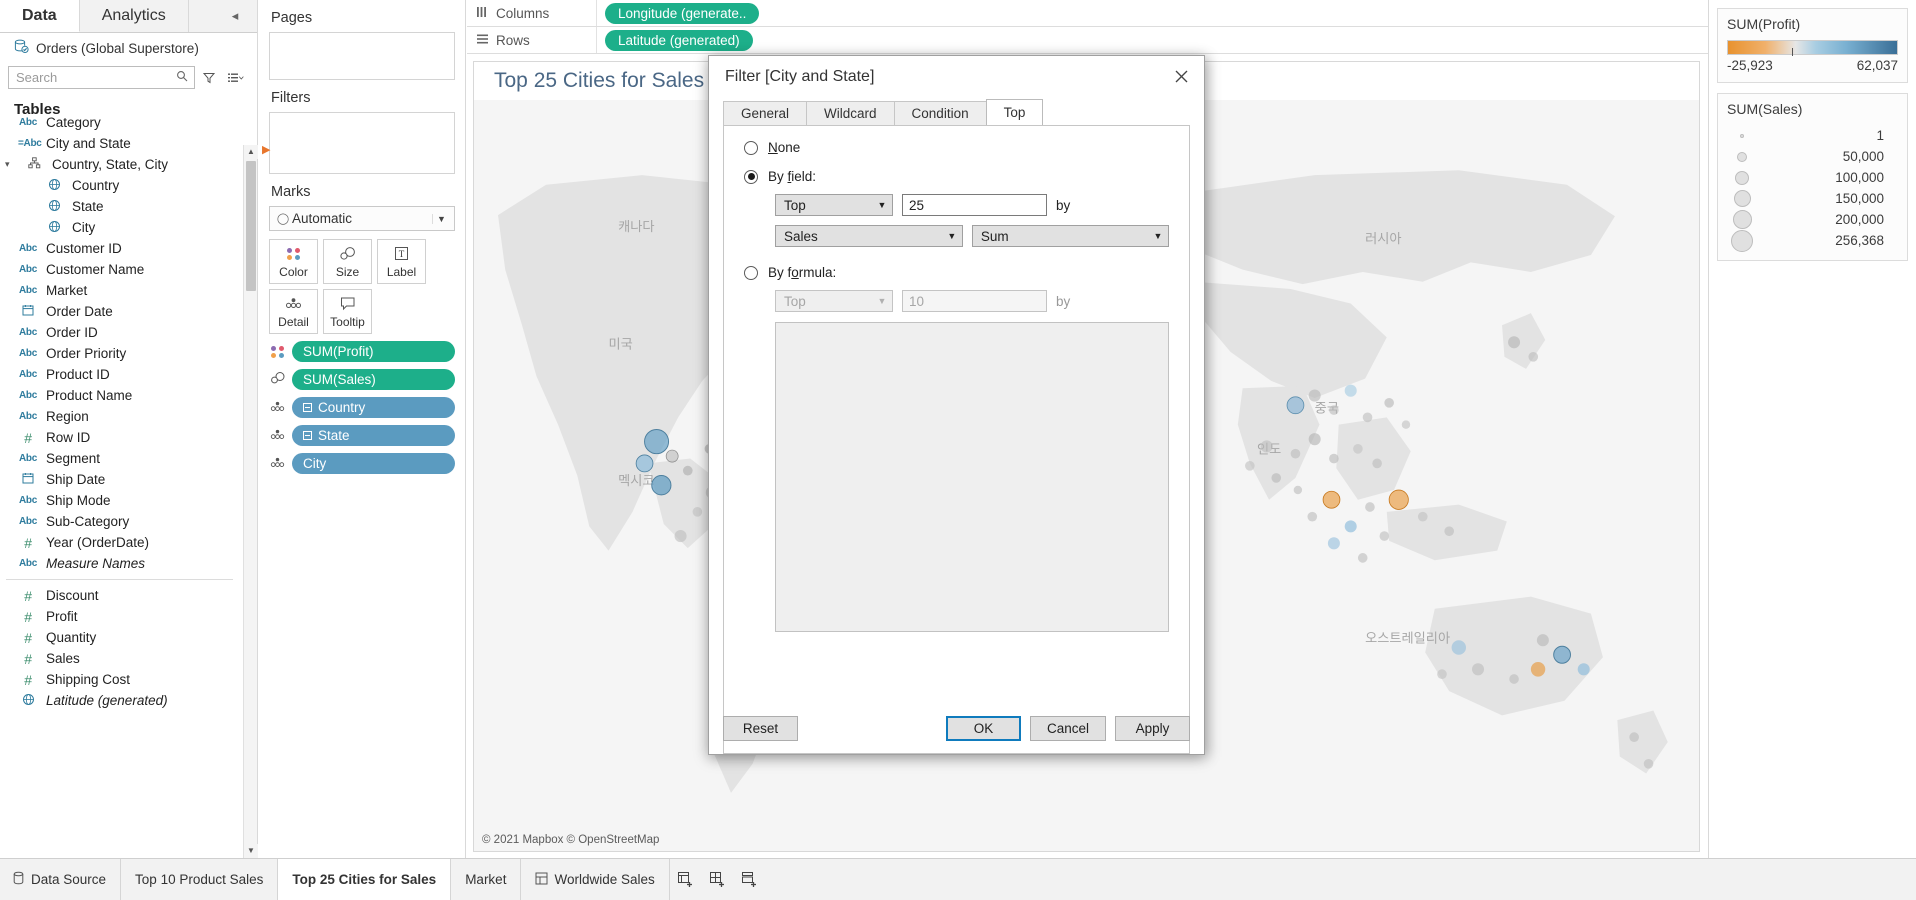 The height and width of the screenshot is (900, 1916). What do you see at coordinates (235, 16) in the screenshot?
I see `collapse-pane-icon: ◂` at bounding box center [235, 16].